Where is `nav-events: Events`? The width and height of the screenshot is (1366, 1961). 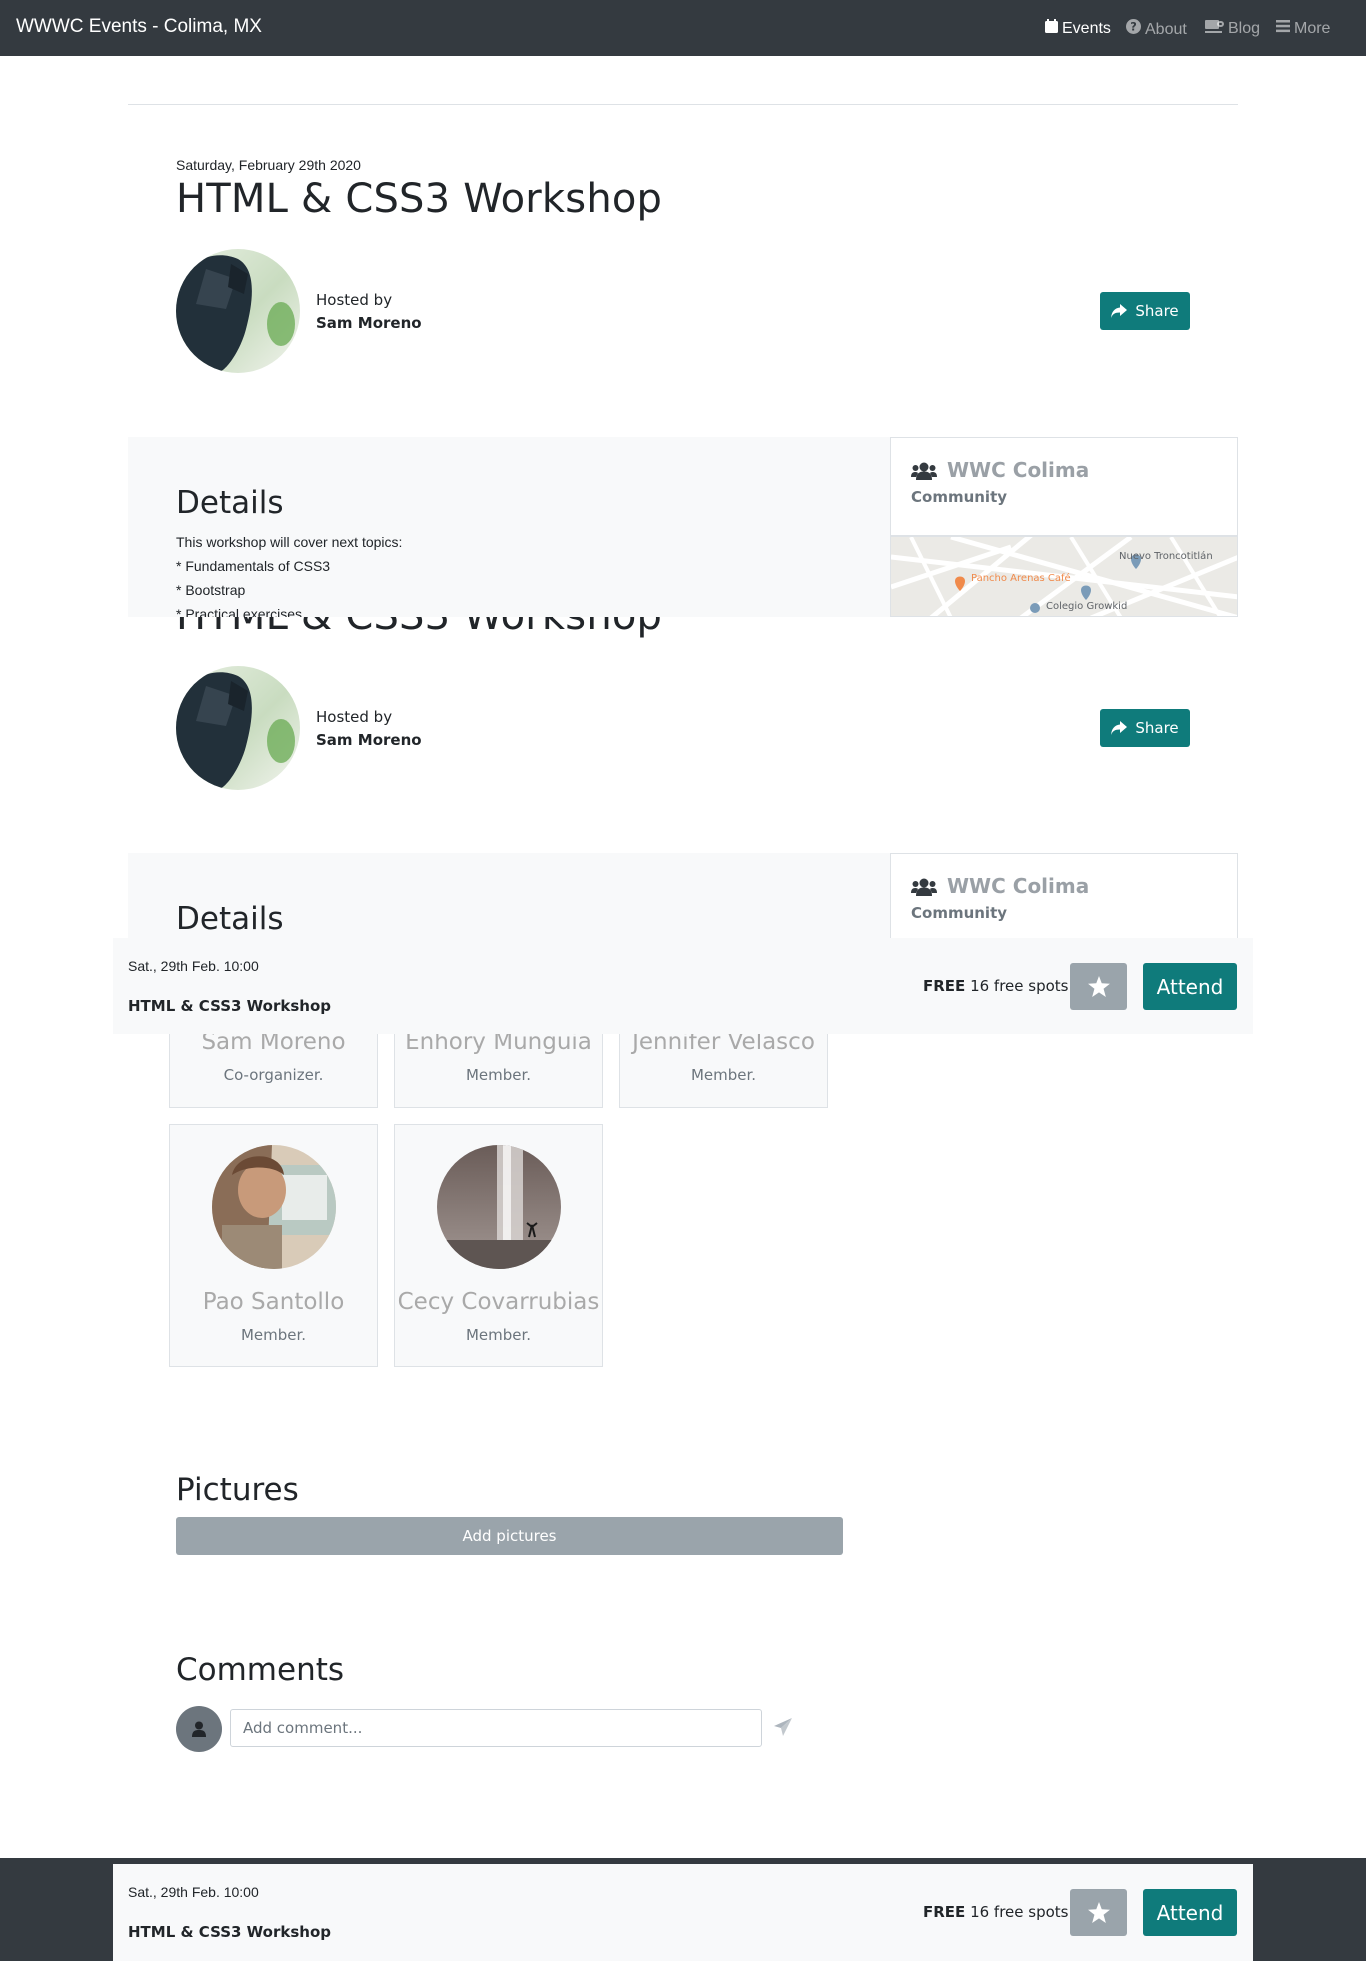
nav-events: Events is located at coordinates (1078, 28).